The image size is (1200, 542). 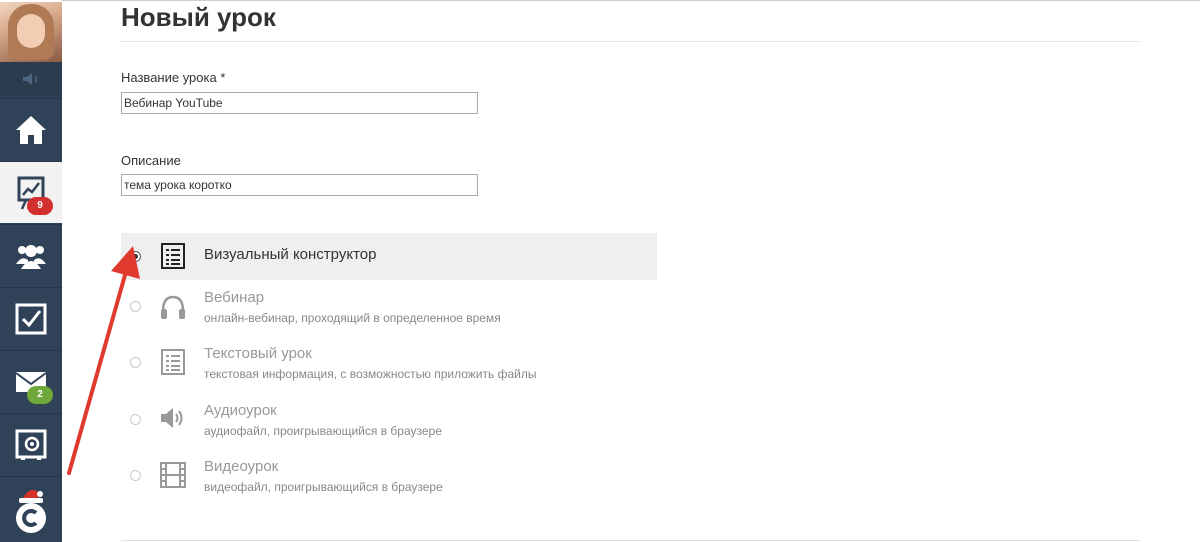 I want to click on sidebar-item-users, so click(x=31, y=255).